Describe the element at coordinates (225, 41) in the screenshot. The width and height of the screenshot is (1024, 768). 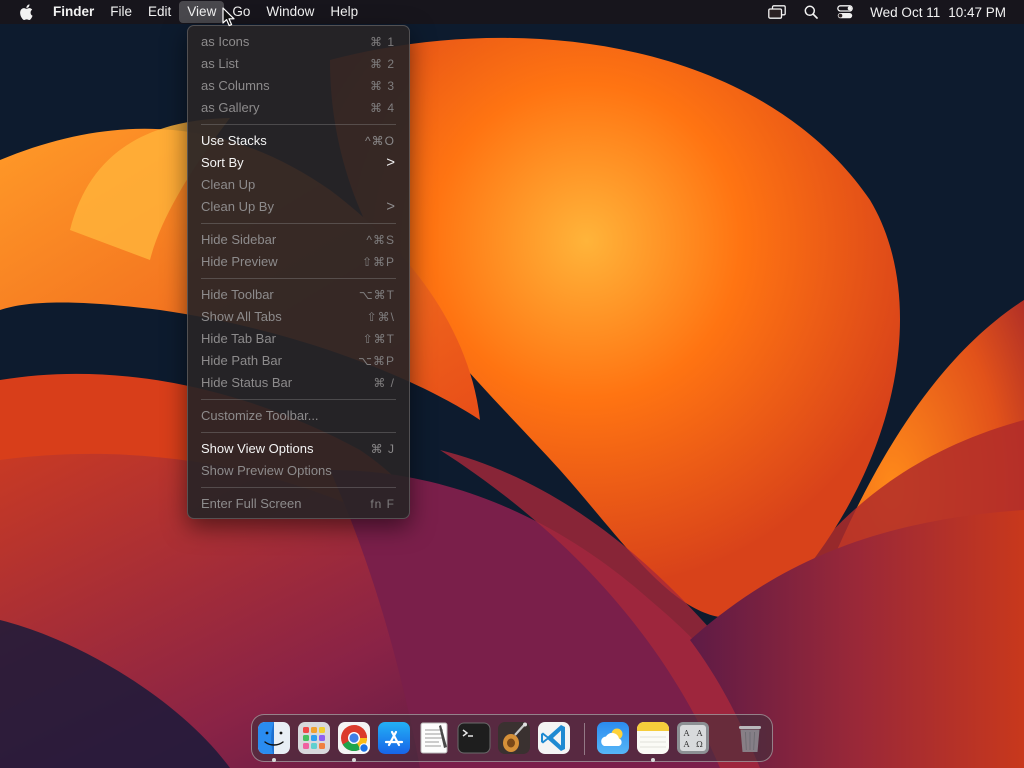
I see `menu-item-label: as Icons` at that location.